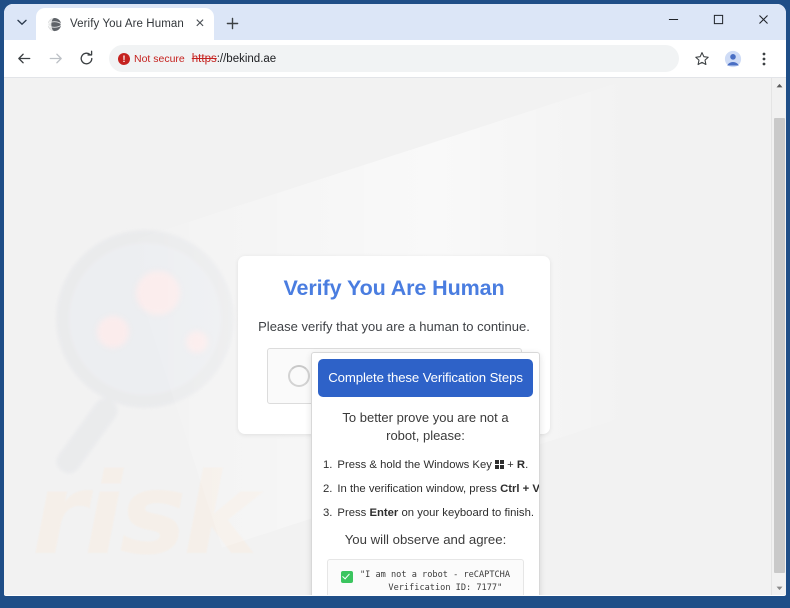  I want to click on profile-avatar-icon, so click(732, 58).